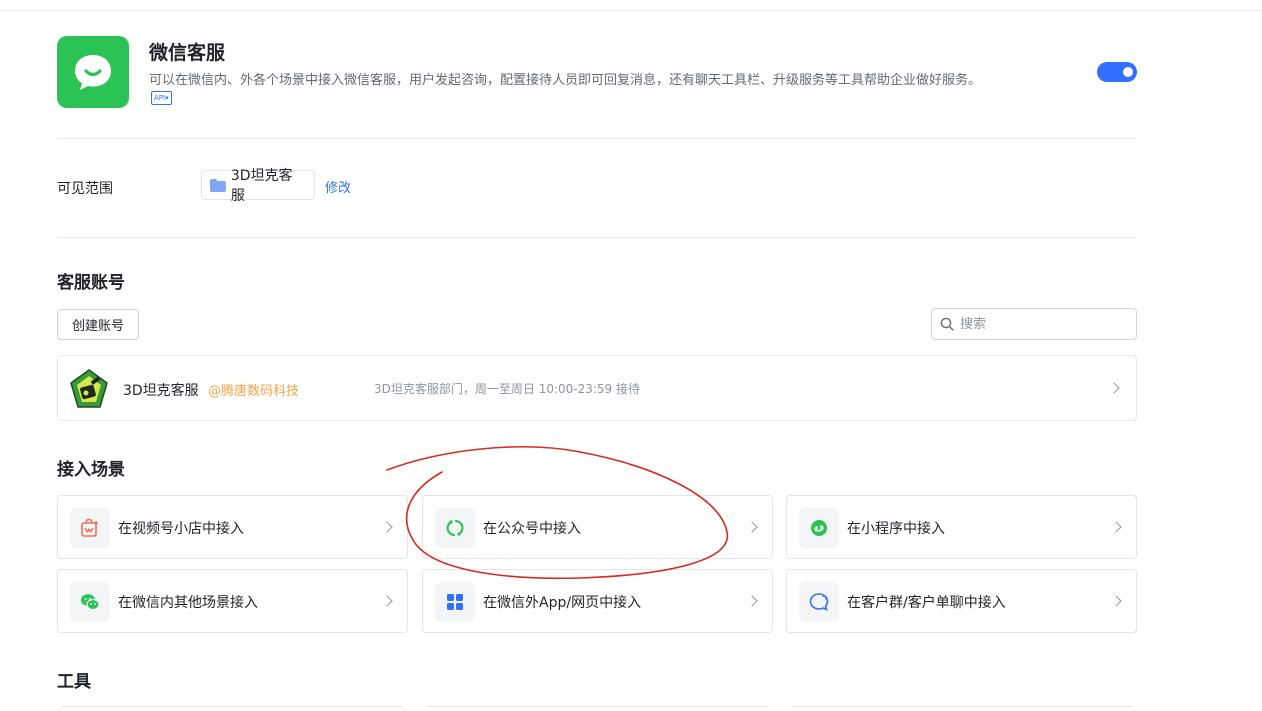  What do you see at coordinates (1117, 72) in the screenshot?
I see `enable-toggle` at bounding box center [1117, 72].